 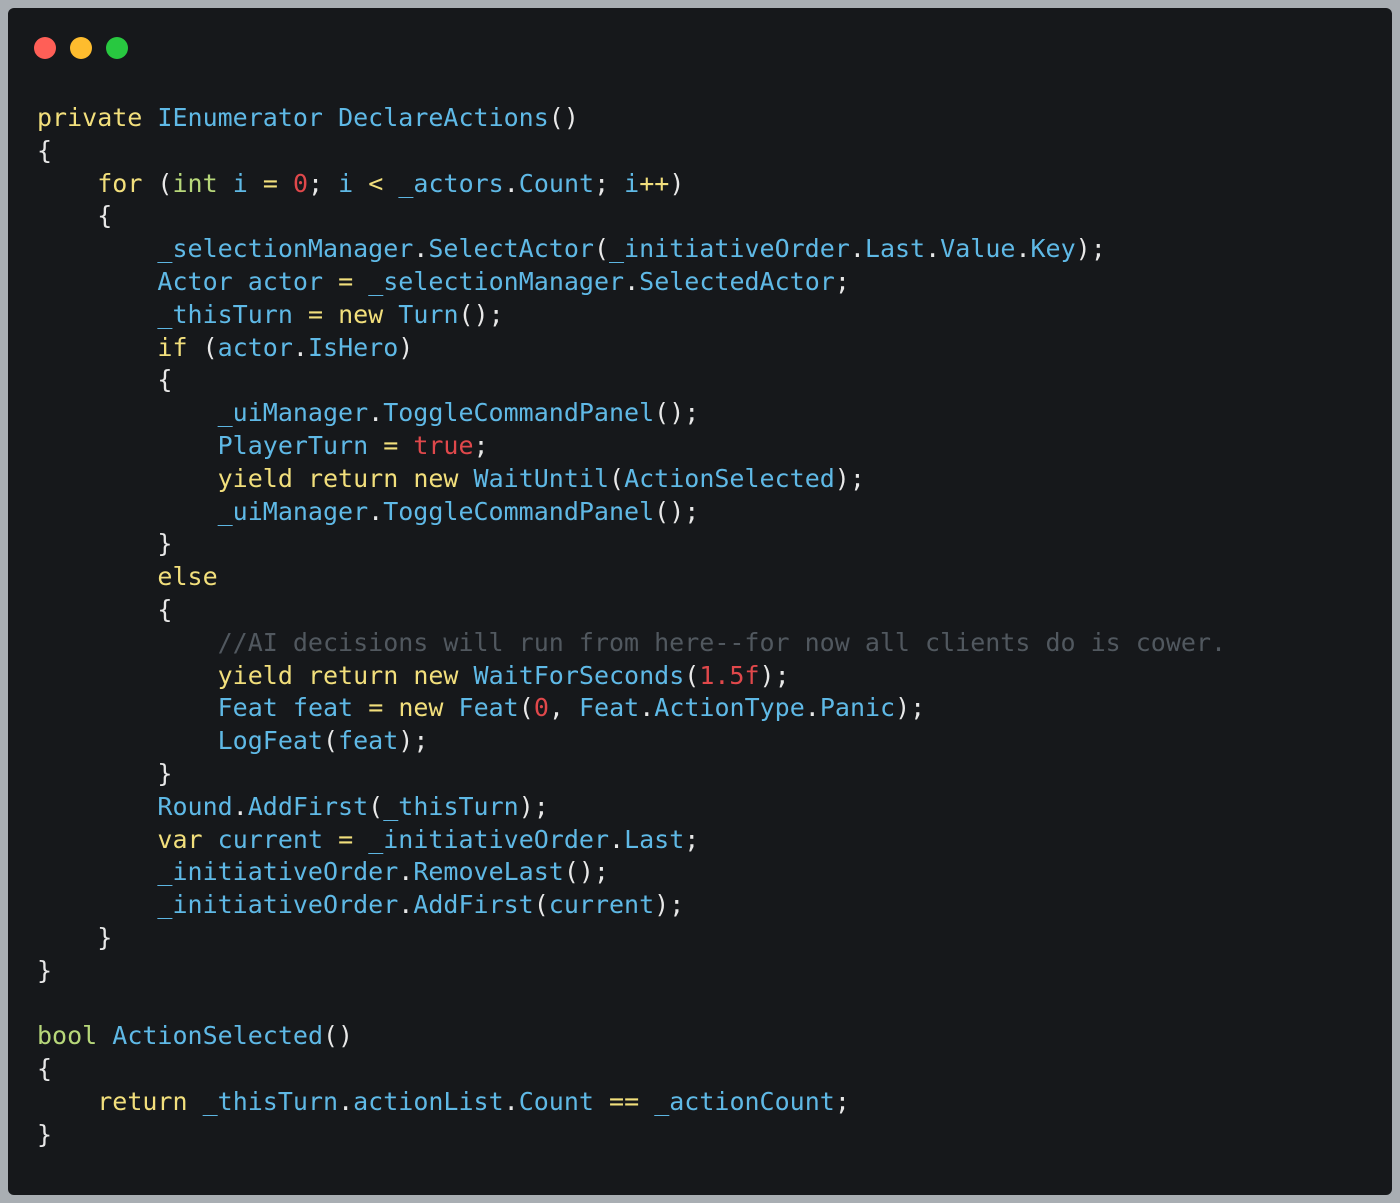 I want to click on code-token: AddFirst, so click(x=473, y=905).